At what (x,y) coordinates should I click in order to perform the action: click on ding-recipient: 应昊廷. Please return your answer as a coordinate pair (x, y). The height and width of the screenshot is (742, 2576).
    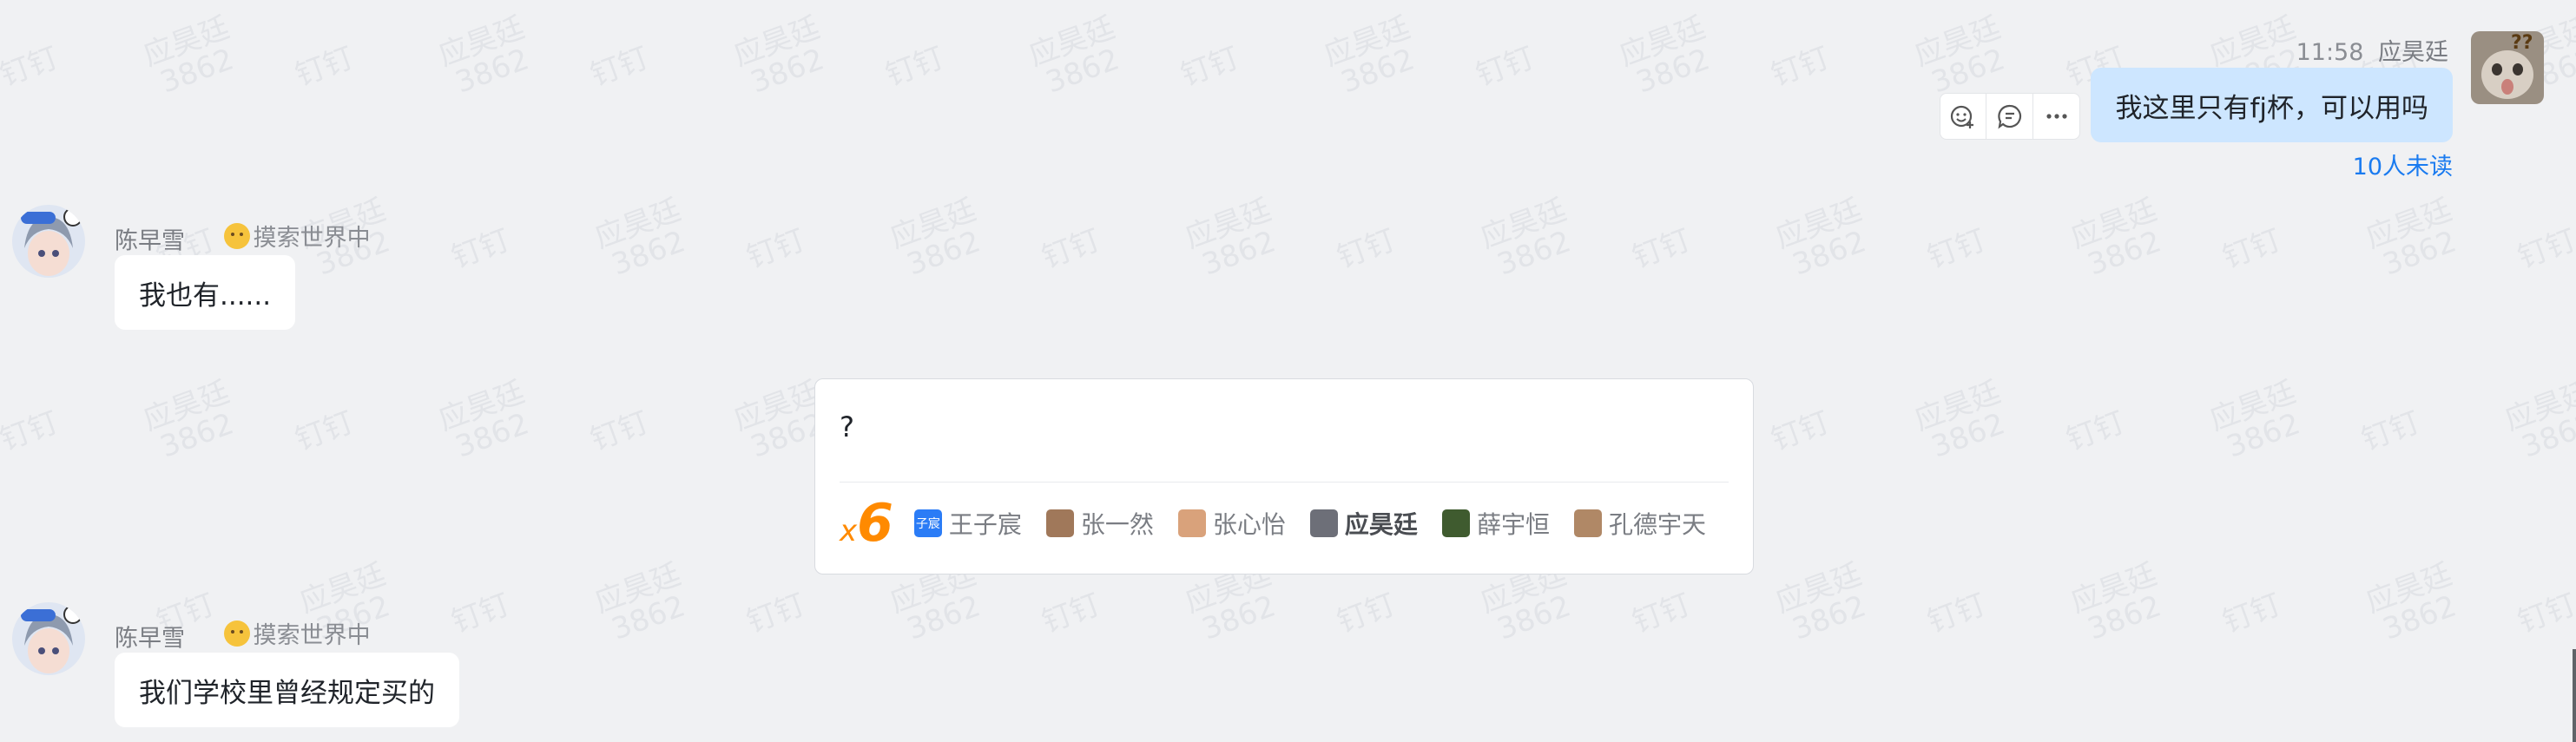
    Looking at the image, I should click on (1363, 523).